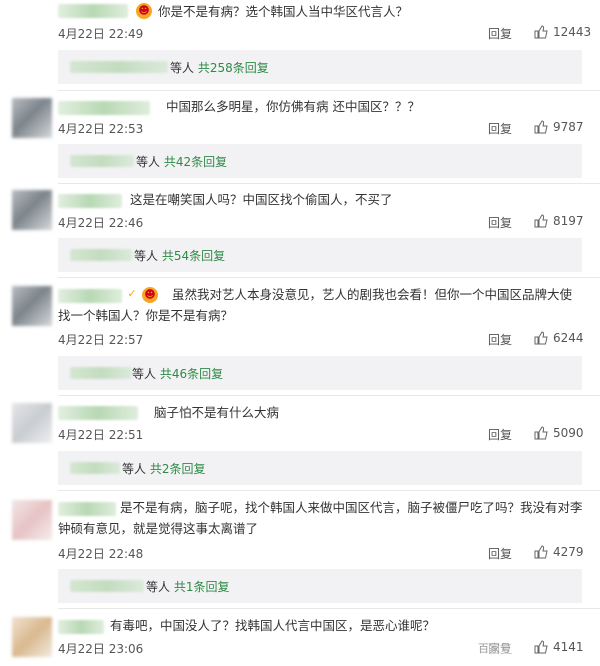 This screenshot has width=600, height=666. What do you see at coordinates (283, 11) in the screenshot?
I see `comment-text: 你是不是有病？选个韩国人当中华区代言人？` at bounding box center [283, 11].